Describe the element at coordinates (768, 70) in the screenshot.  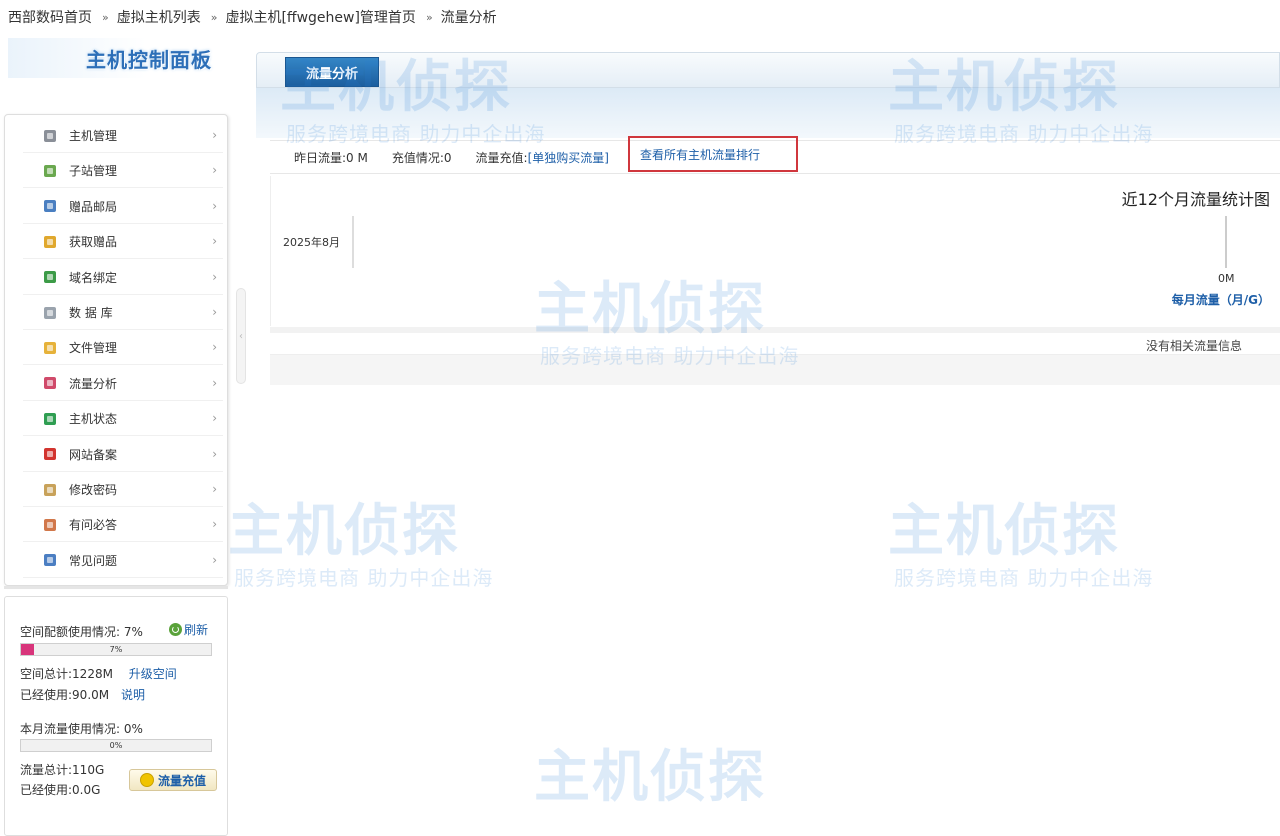
I see `tab-bar: 流量分析` at that location.